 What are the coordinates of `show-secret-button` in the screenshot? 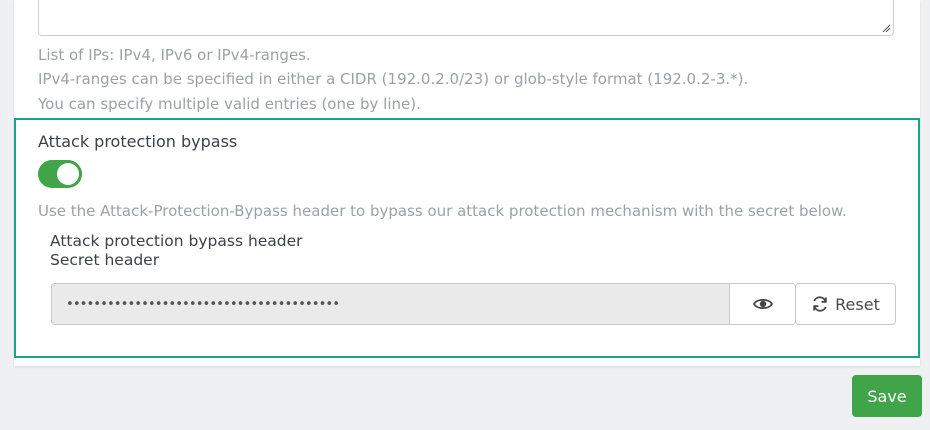 It's located at (762, 304).